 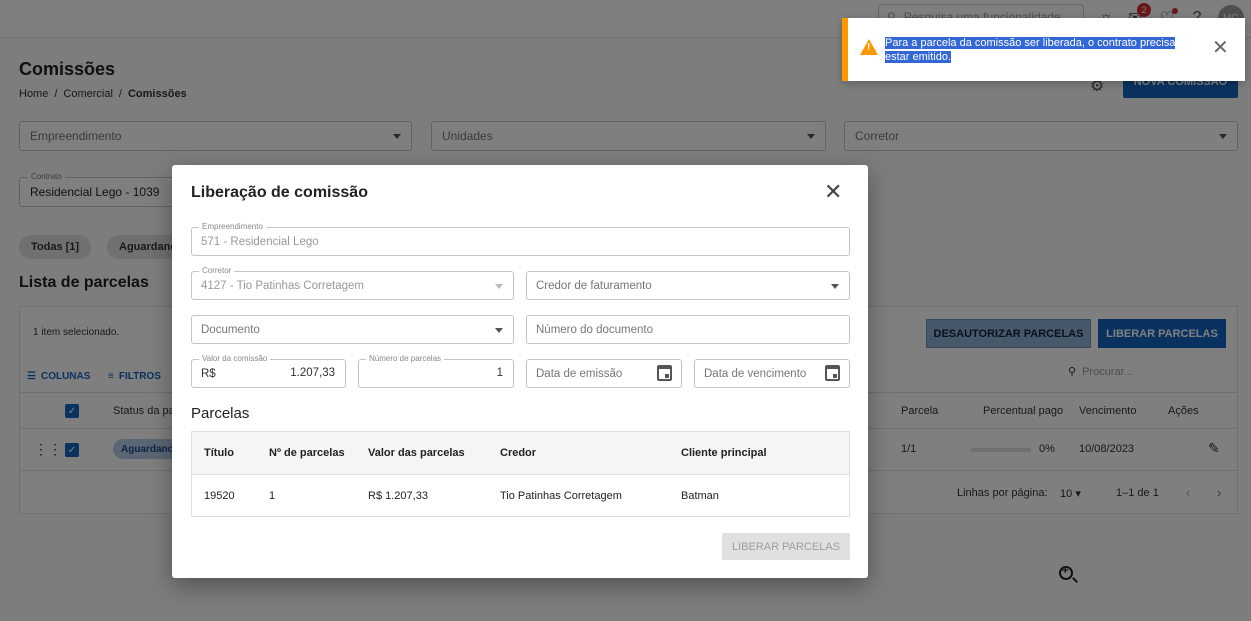 I want to click on header-num-parcelas: Nº de parcelas, so click(x=307, y=453).